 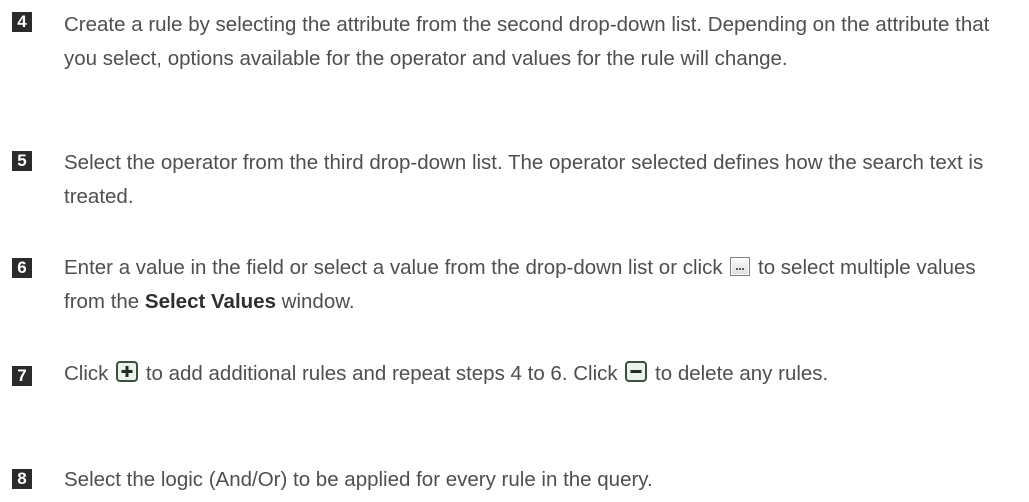 What do you see at coordinates (86, 373) in the screenshot?
I see `step-text-part: Click` at bounding box center [86, 373].